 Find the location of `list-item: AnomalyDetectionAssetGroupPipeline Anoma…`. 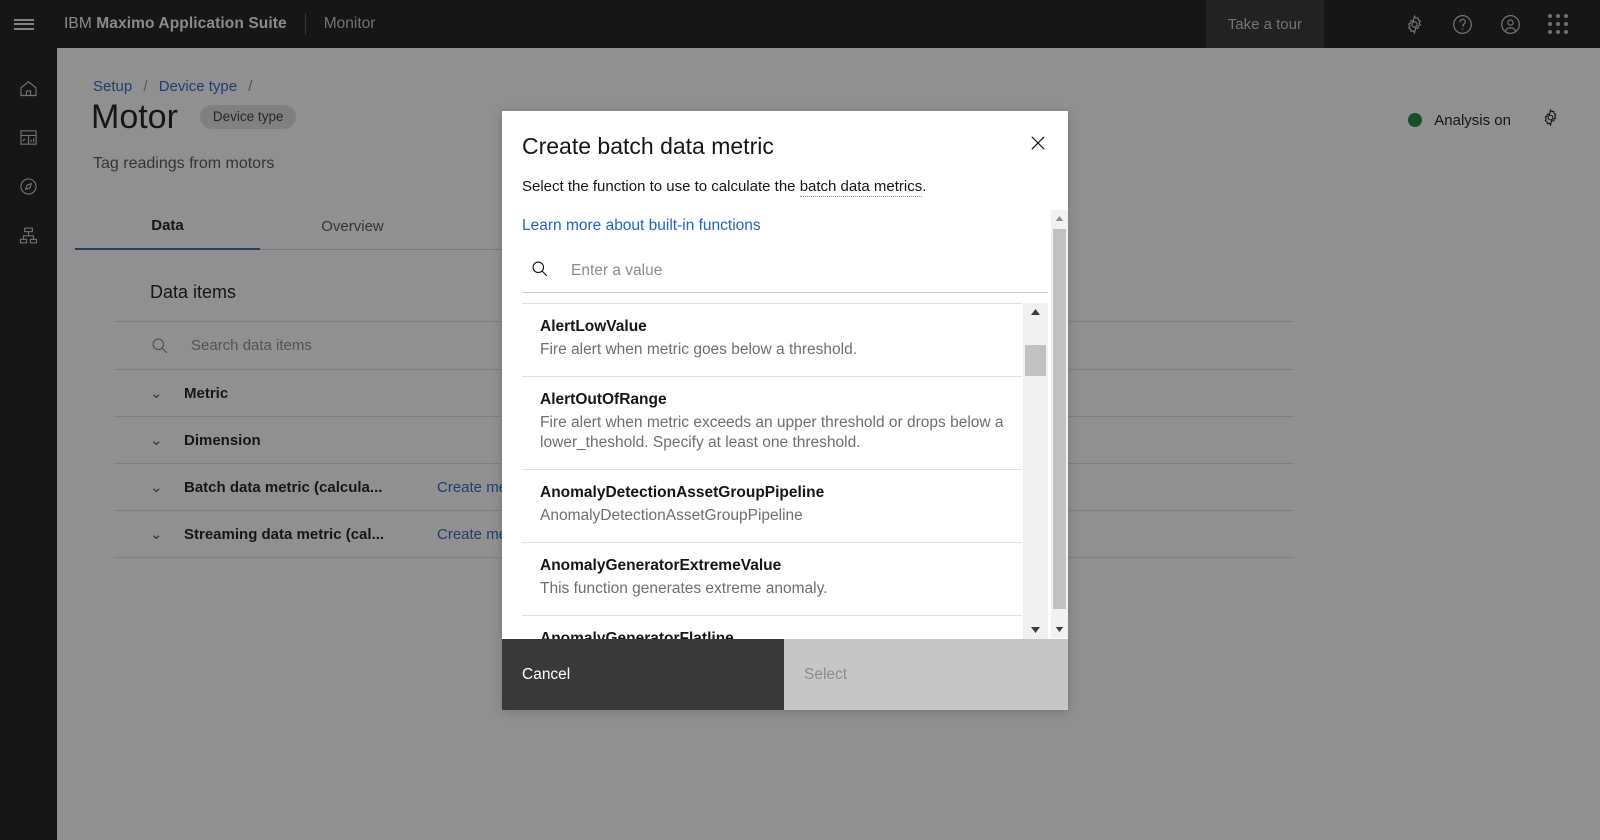

list-item: AnomalyDetectionAssetGroupPipeline Anoma… is located at coordinates (772, 507).